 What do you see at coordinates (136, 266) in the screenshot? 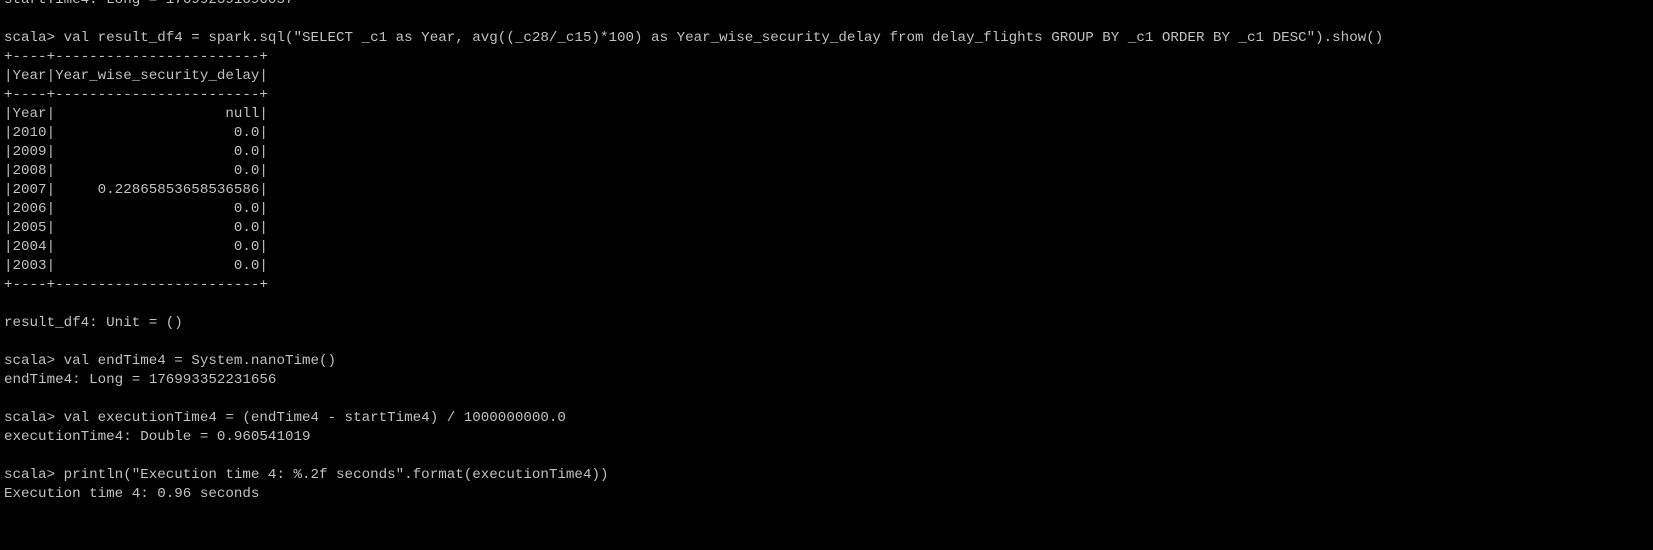
I see `table-row: |2003| 0.0|` at bounding box center [136, 266].